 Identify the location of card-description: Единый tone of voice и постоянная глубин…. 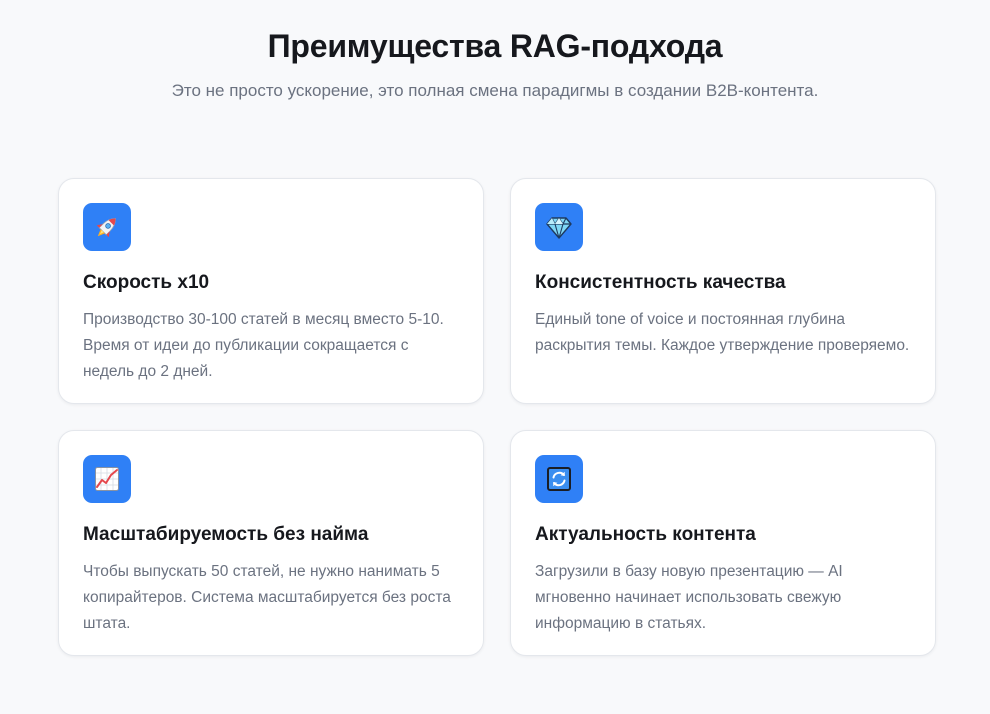
(722, 332).